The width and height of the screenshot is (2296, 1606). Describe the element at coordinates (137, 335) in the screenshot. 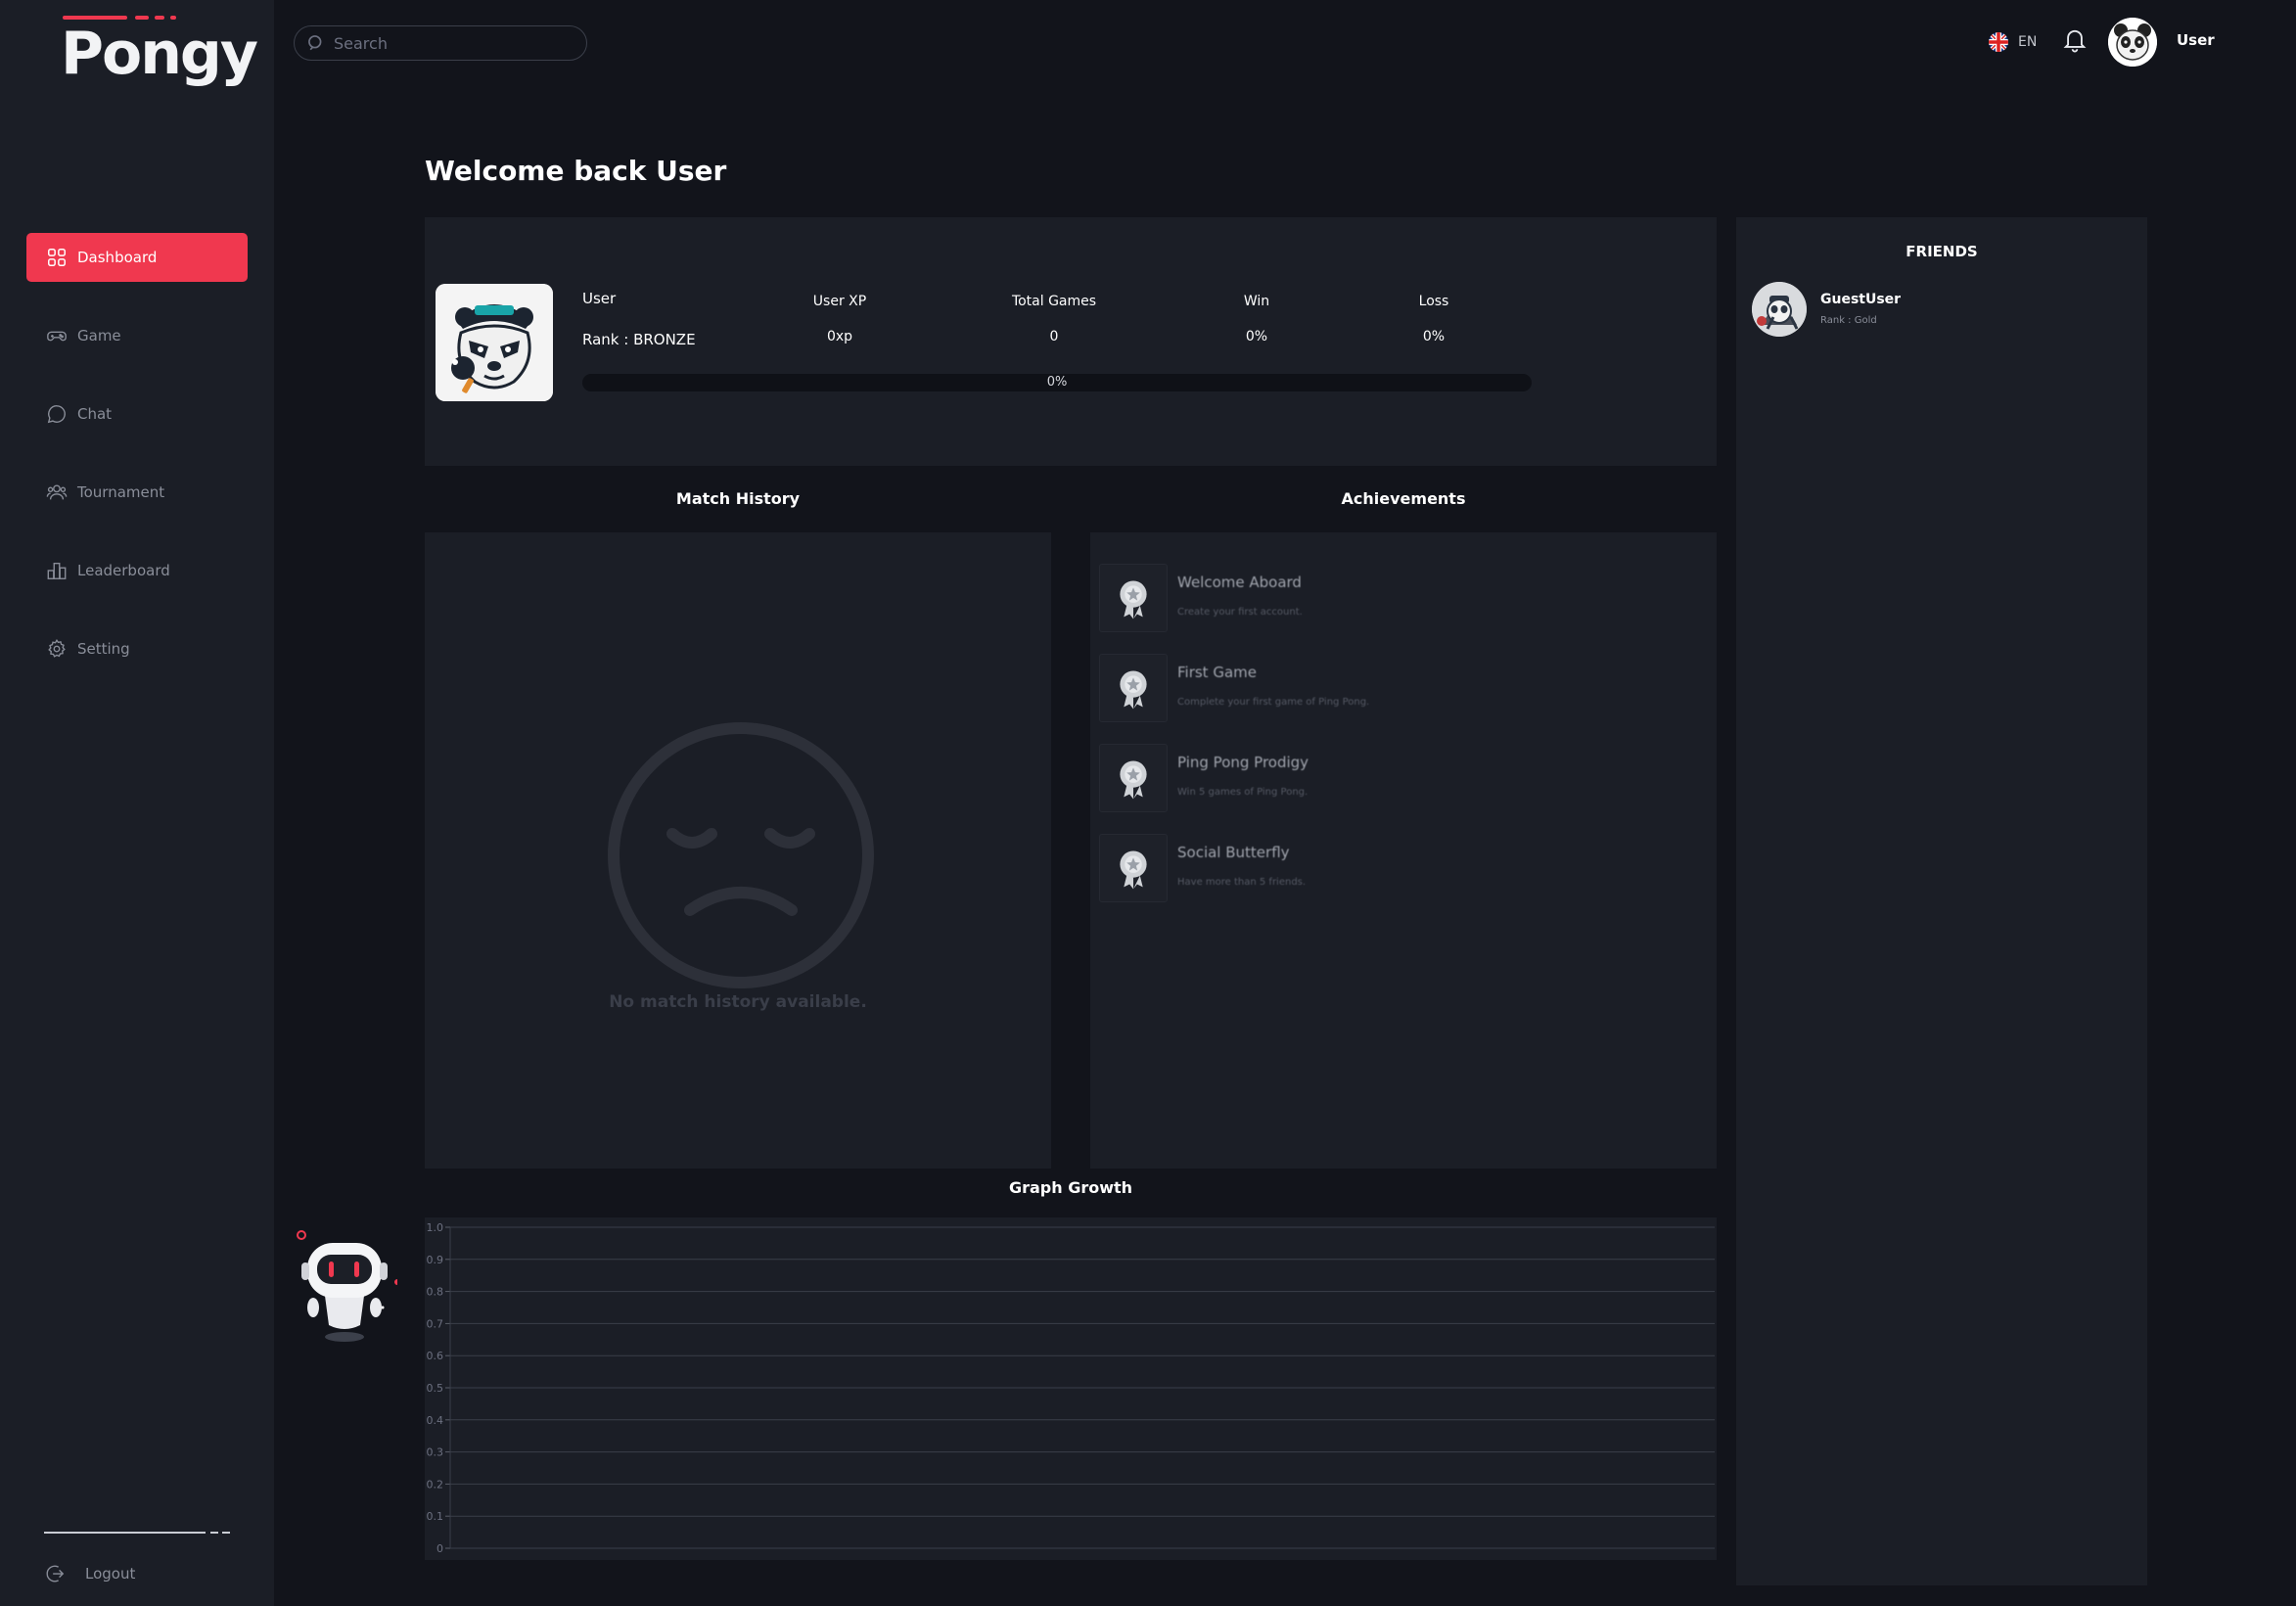

I see `sidebar-item-game: Game` at that location.